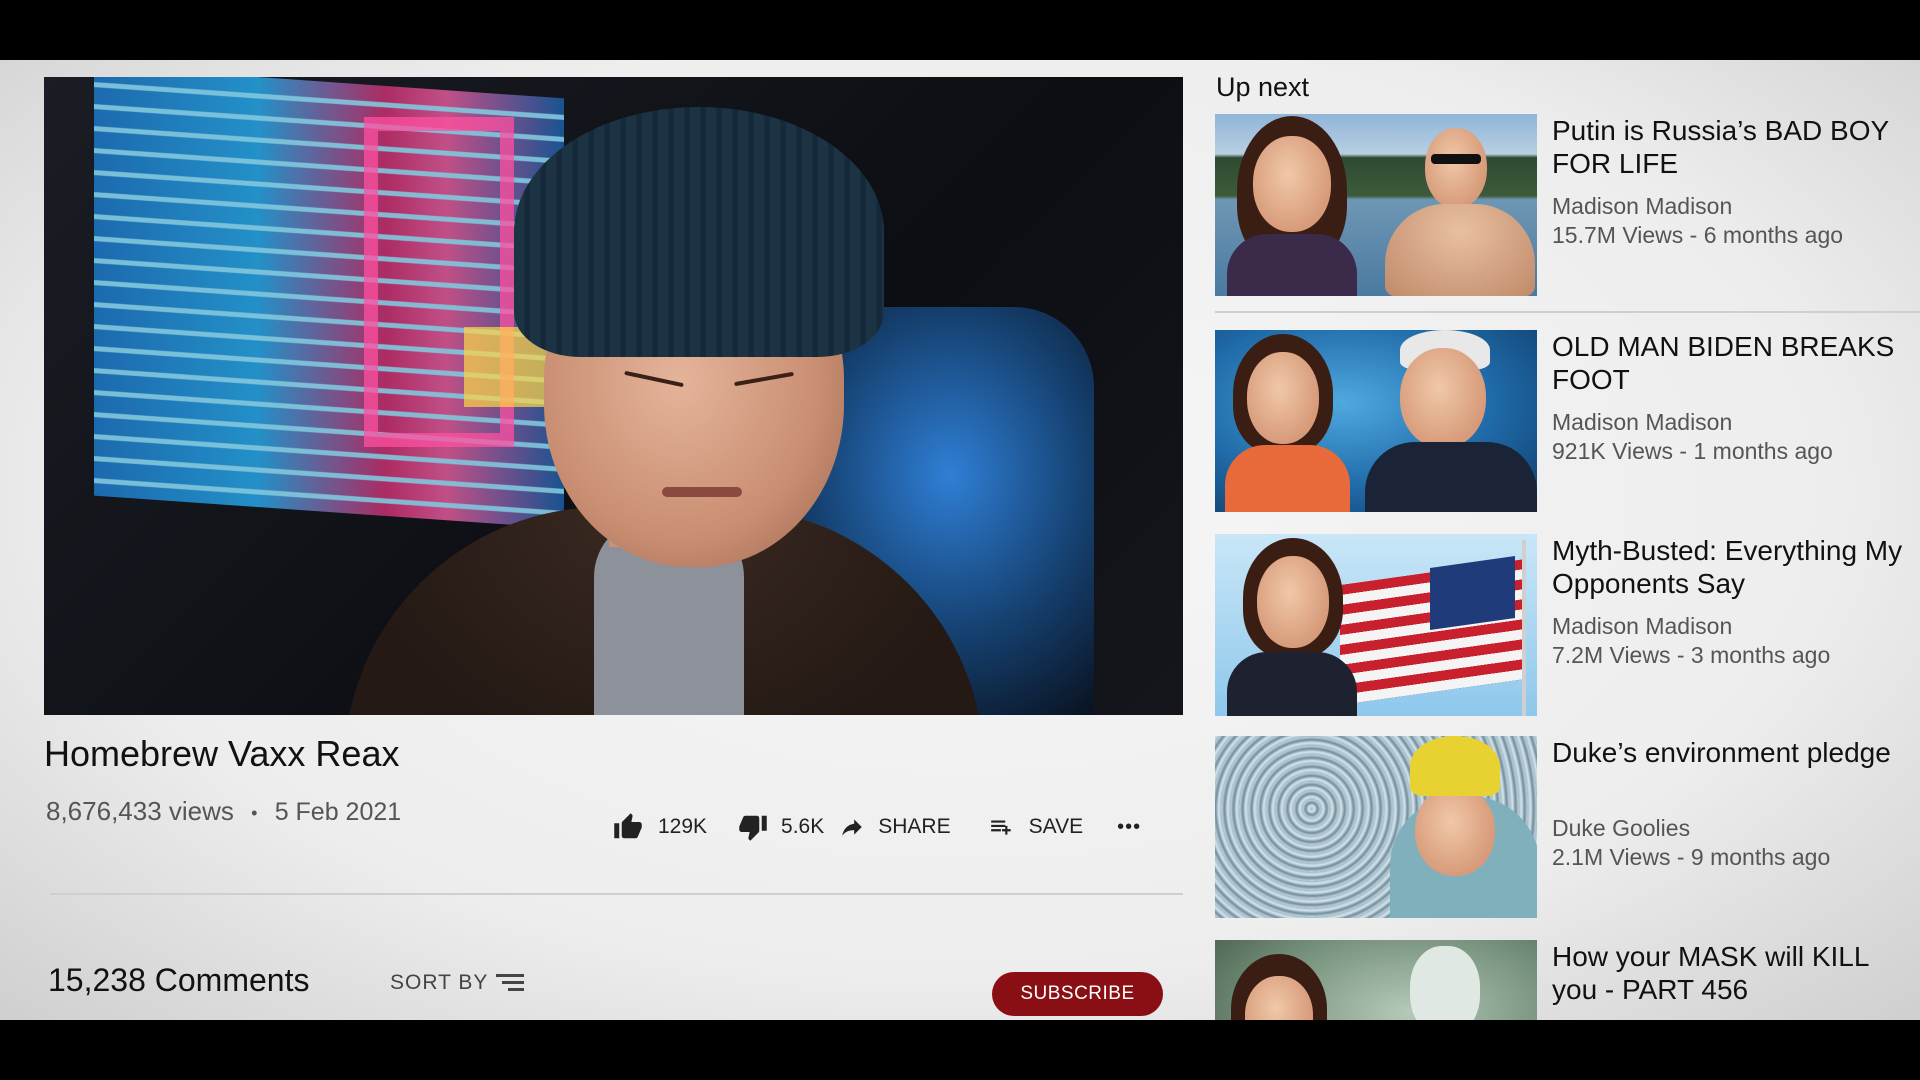  What do you see at coordinates (1077, 994) in the screenshot?
I see `subscribe-button: SUBSCRIBE` at bounding box center [1077, 994].